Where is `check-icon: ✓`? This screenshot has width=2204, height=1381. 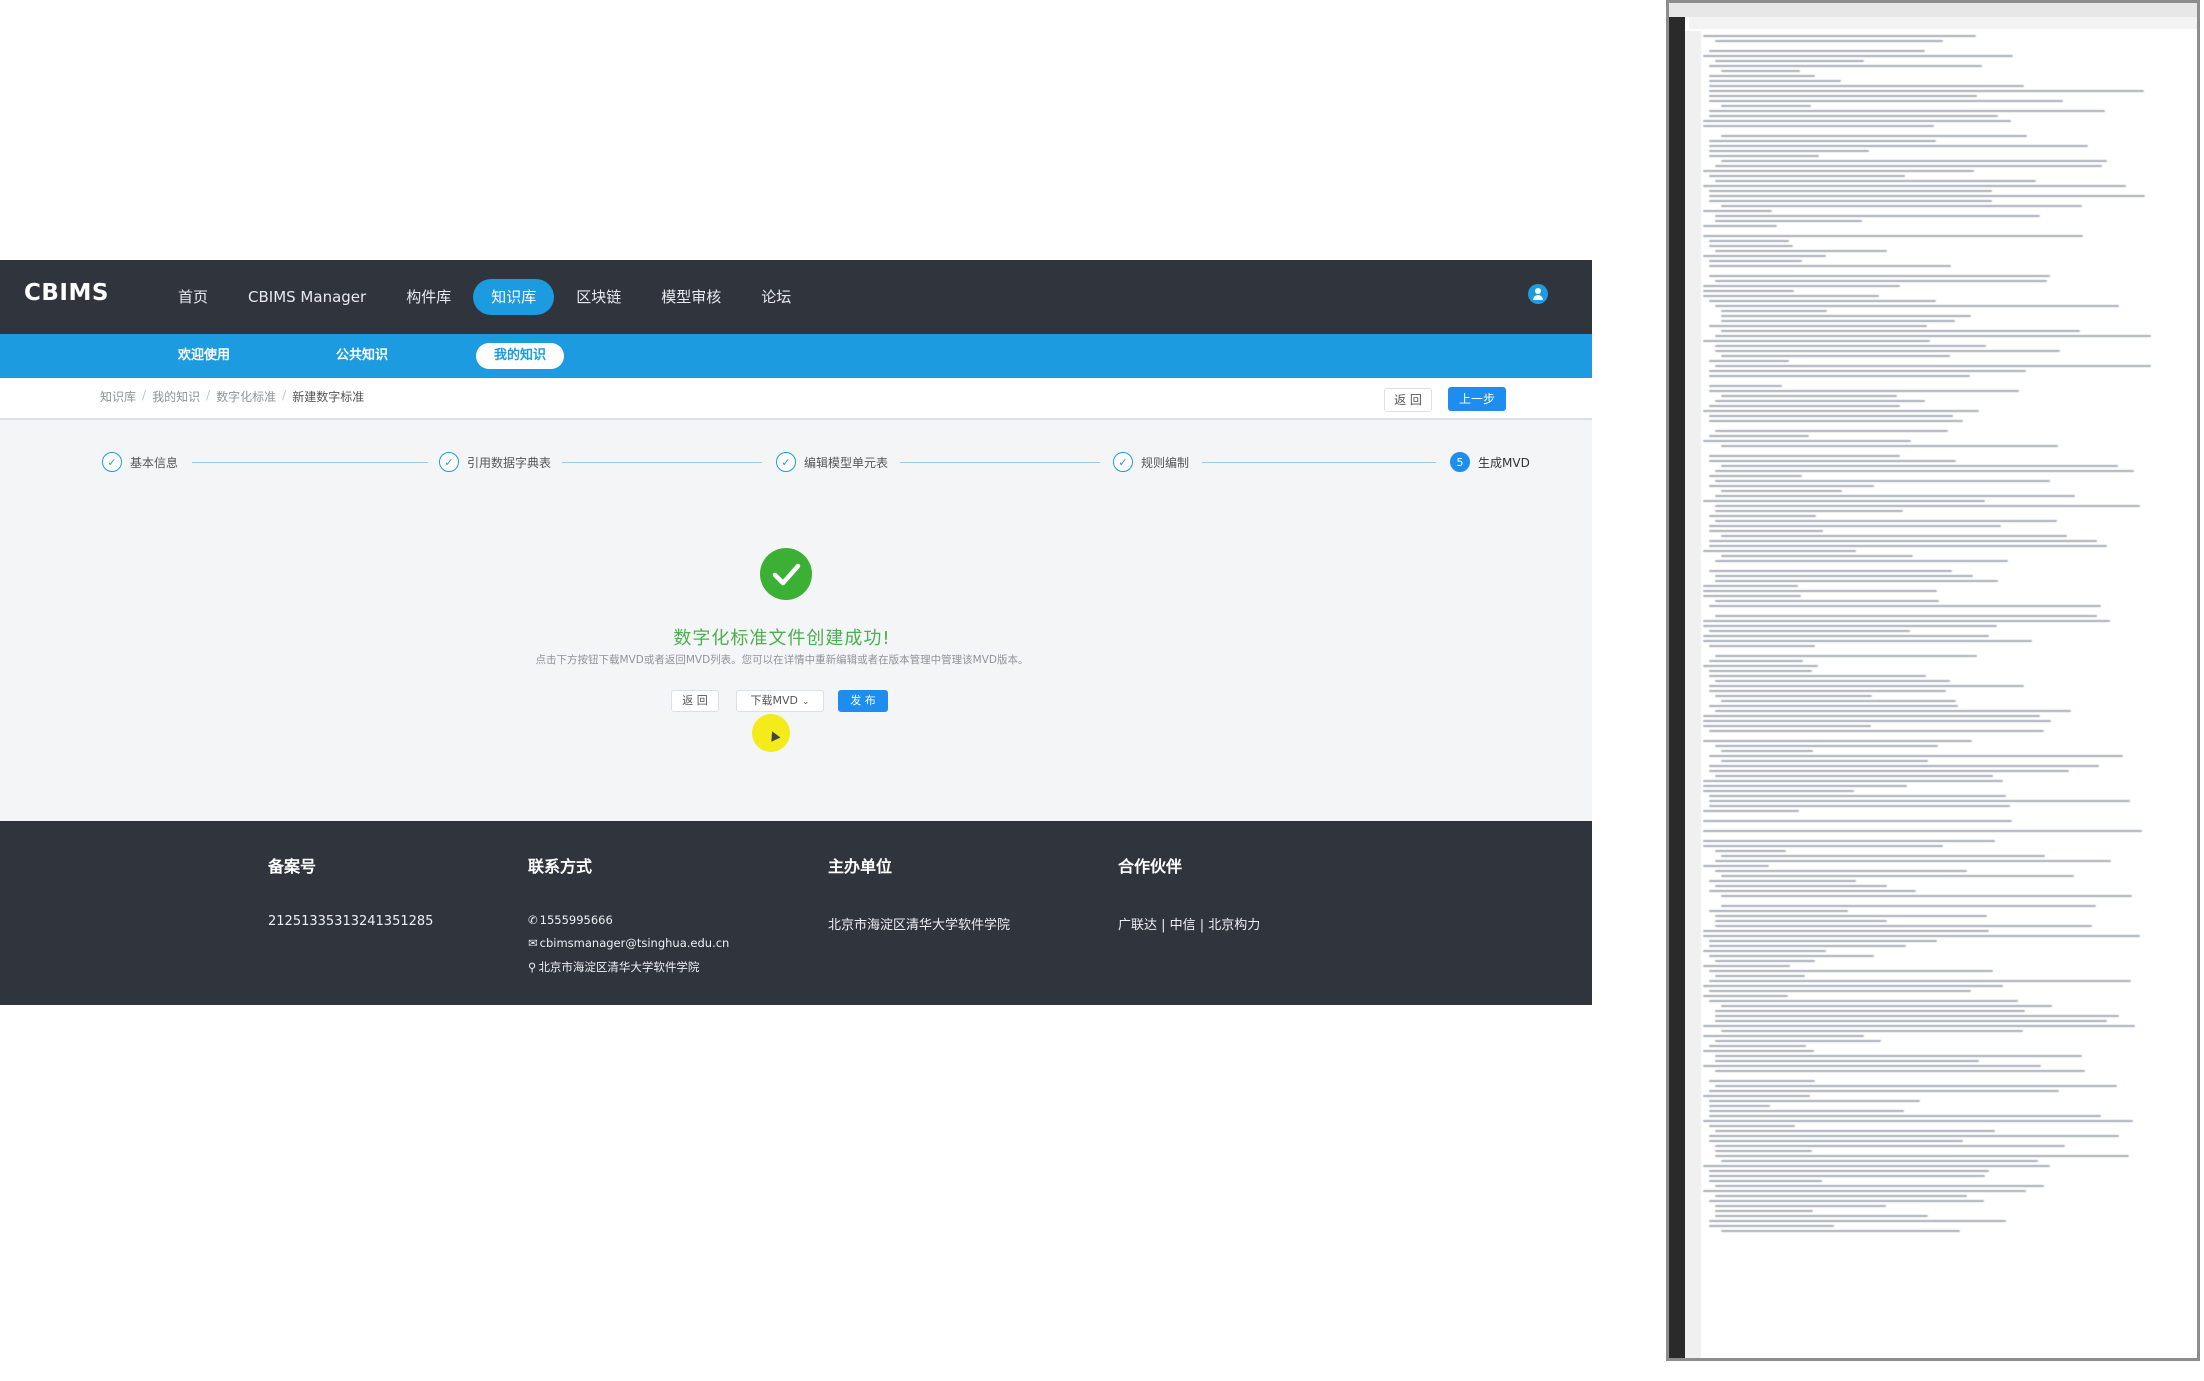 check-icon: ✓ is located at coordinates (786, 462).